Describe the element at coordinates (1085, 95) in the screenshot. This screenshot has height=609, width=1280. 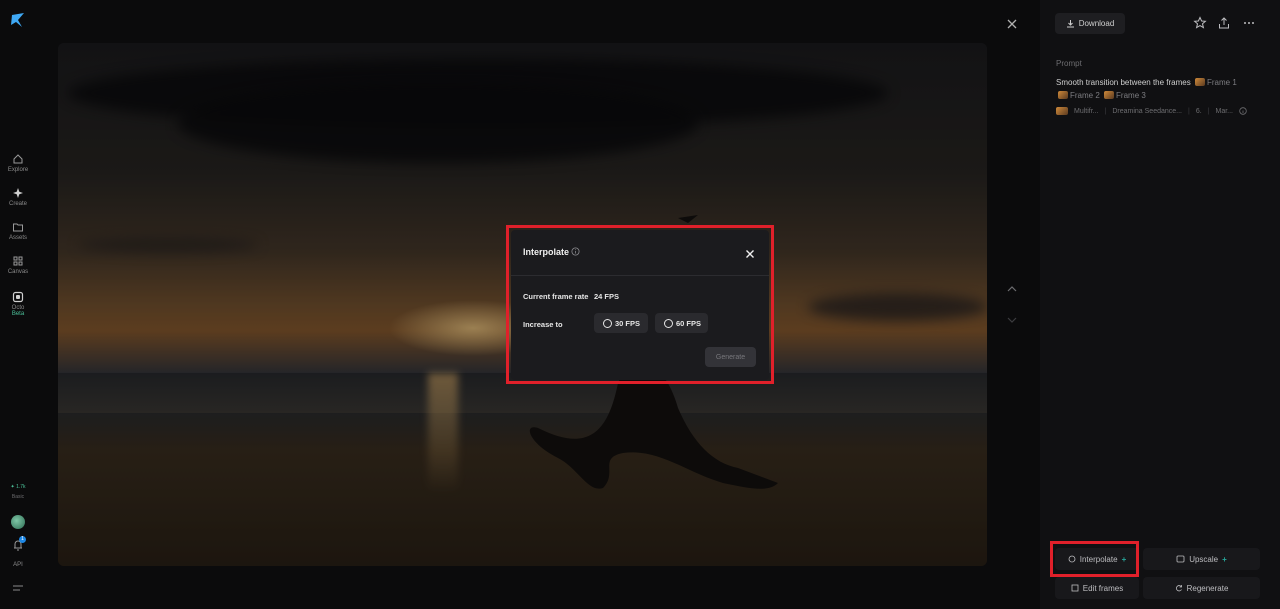
I see `frame-chip-label: Frame 2` at that location.